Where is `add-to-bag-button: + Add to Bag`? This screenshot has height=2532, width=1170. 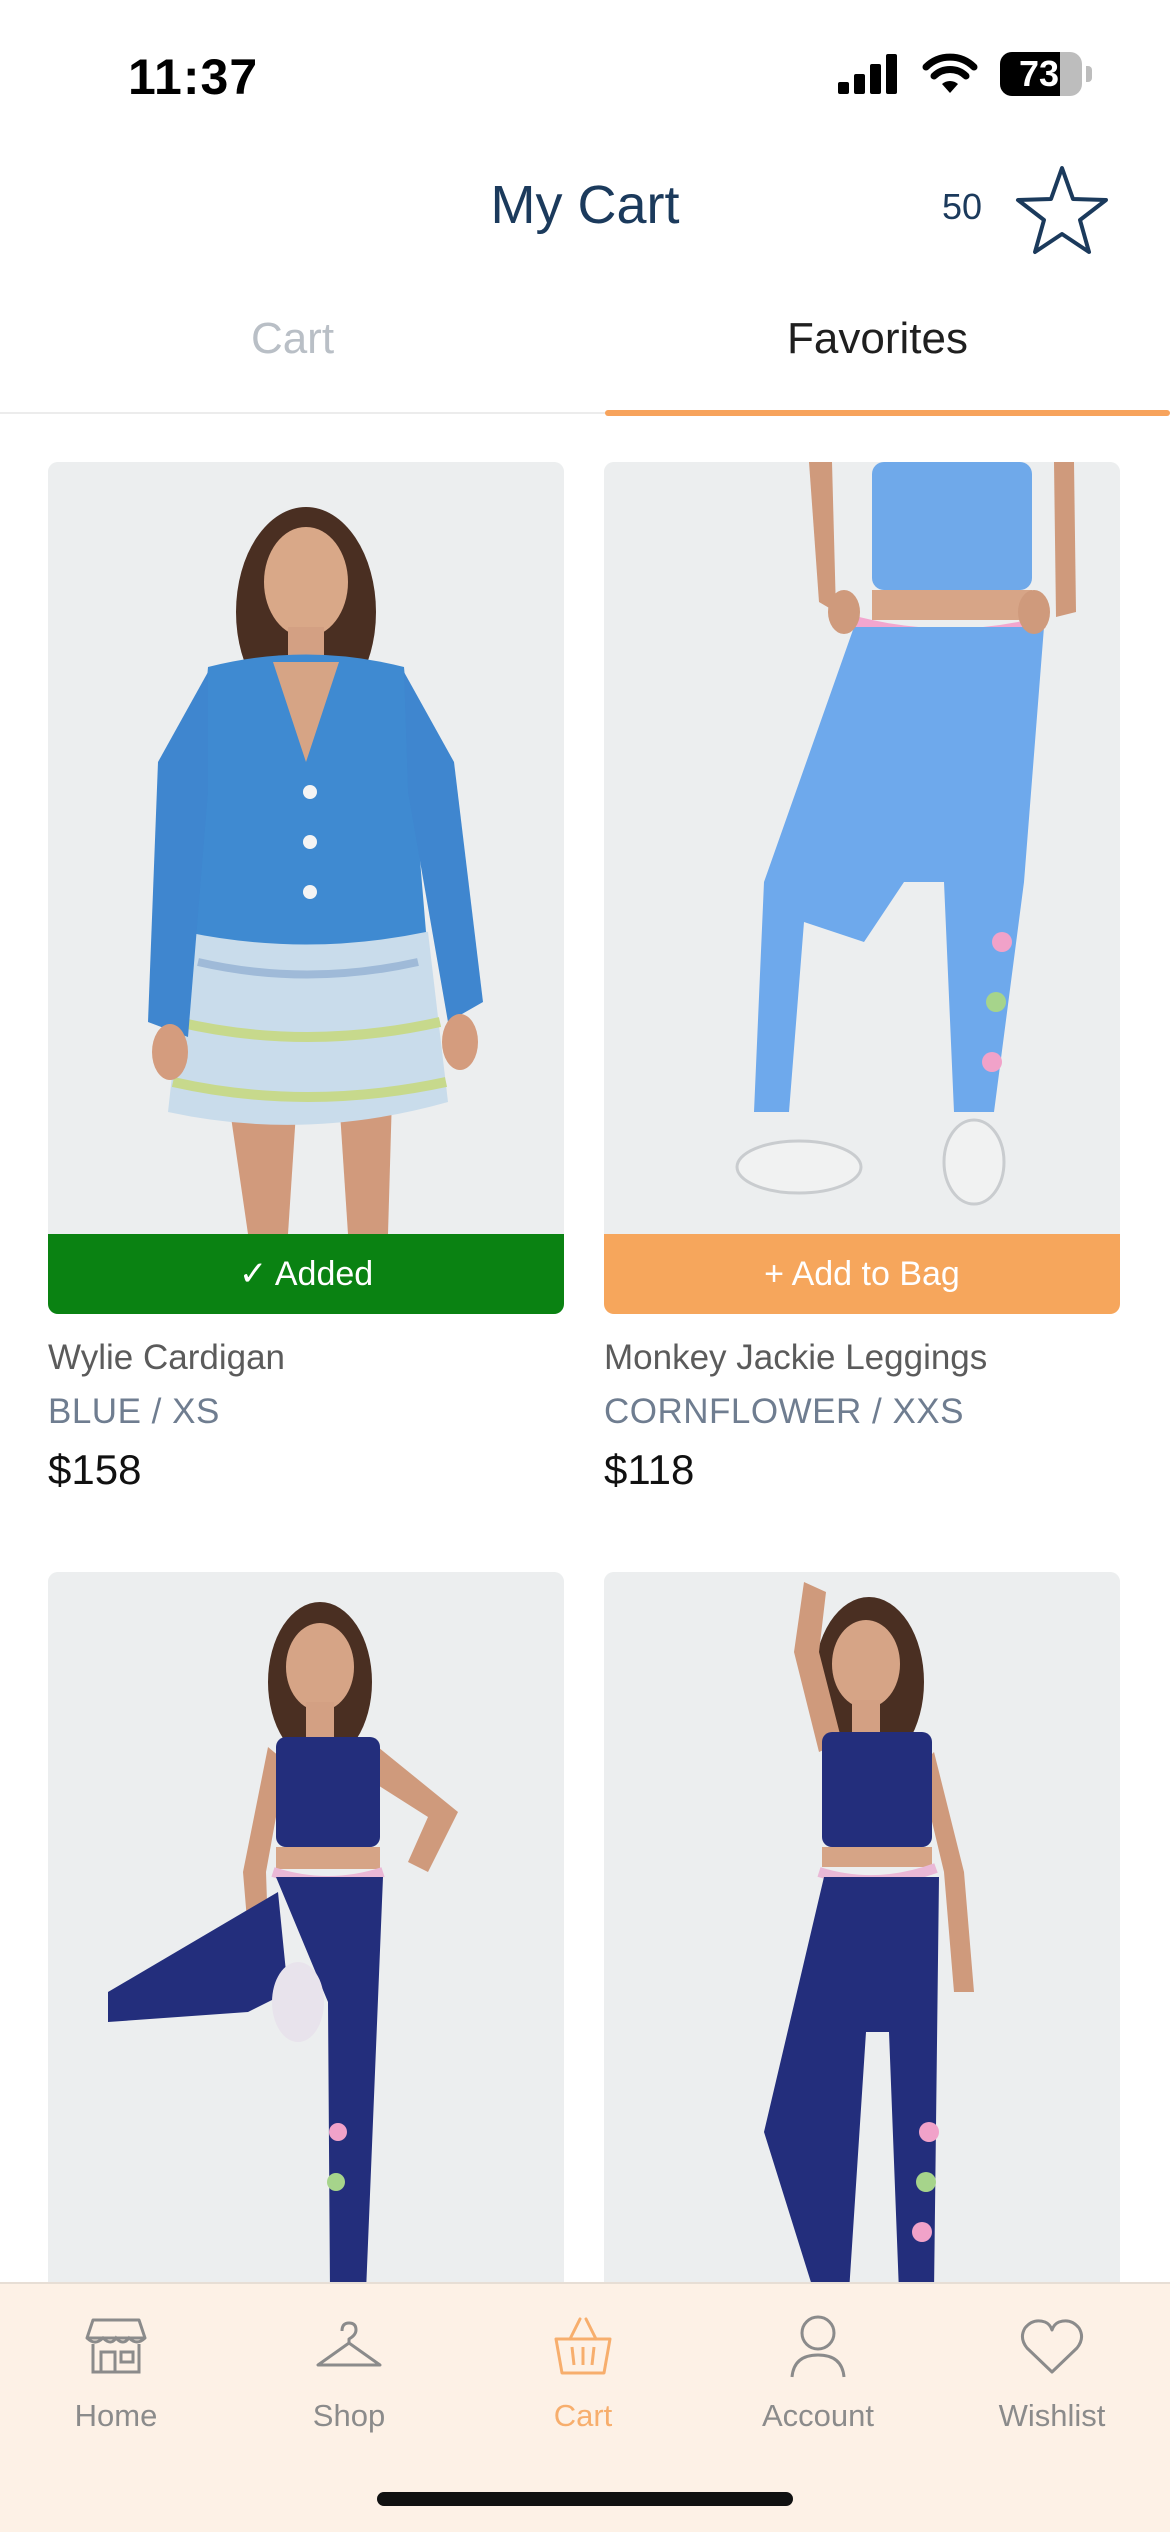
add-to-bag-button: + Add to Bag is located at coordinates (862, 1274).